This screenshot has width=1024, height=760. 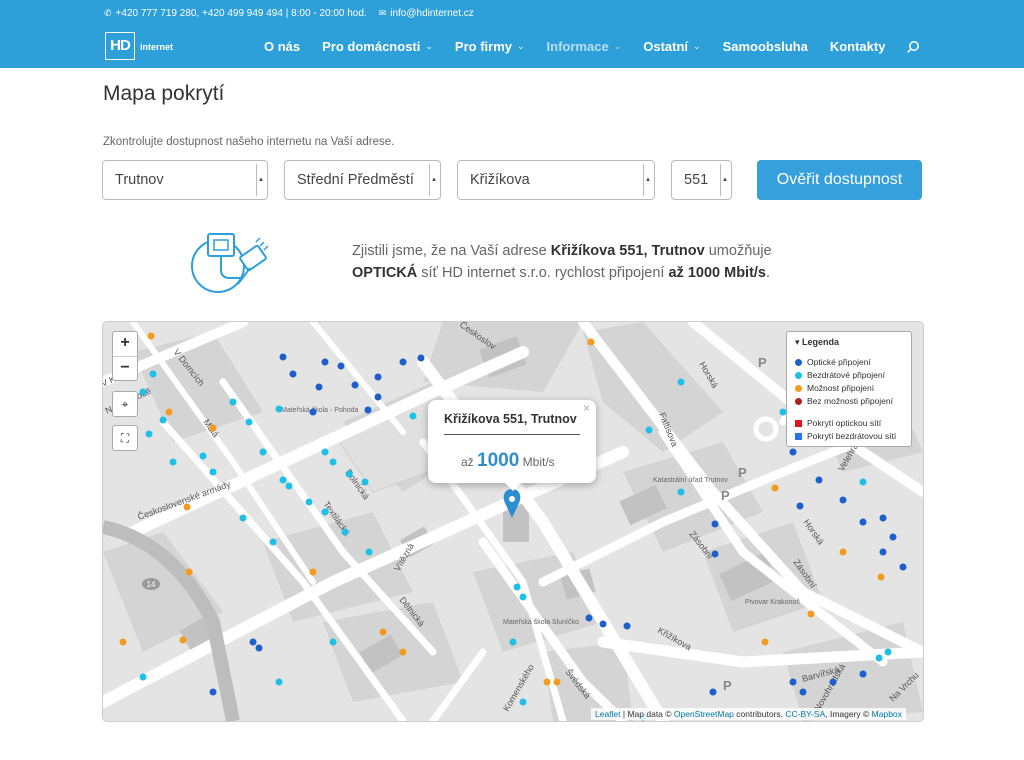 I want to click on legend-title: ▾ Legenda, so click(x=817, y=342).